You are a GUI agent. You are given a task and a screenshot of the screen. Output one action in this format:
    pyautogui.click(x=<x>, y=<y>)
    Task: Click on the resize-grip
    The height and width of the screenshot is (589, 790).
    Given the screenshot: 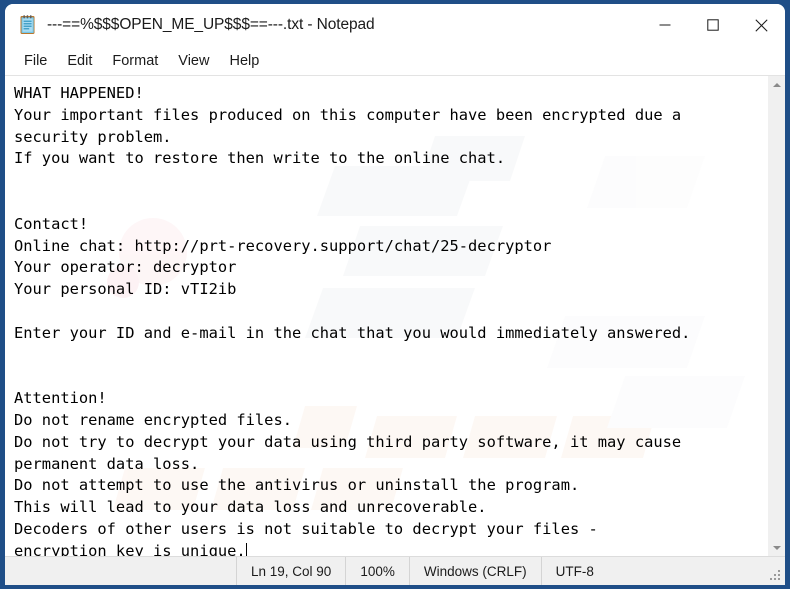 What is the action you would take?
    pyautogui.click(x=776, y=576)
    